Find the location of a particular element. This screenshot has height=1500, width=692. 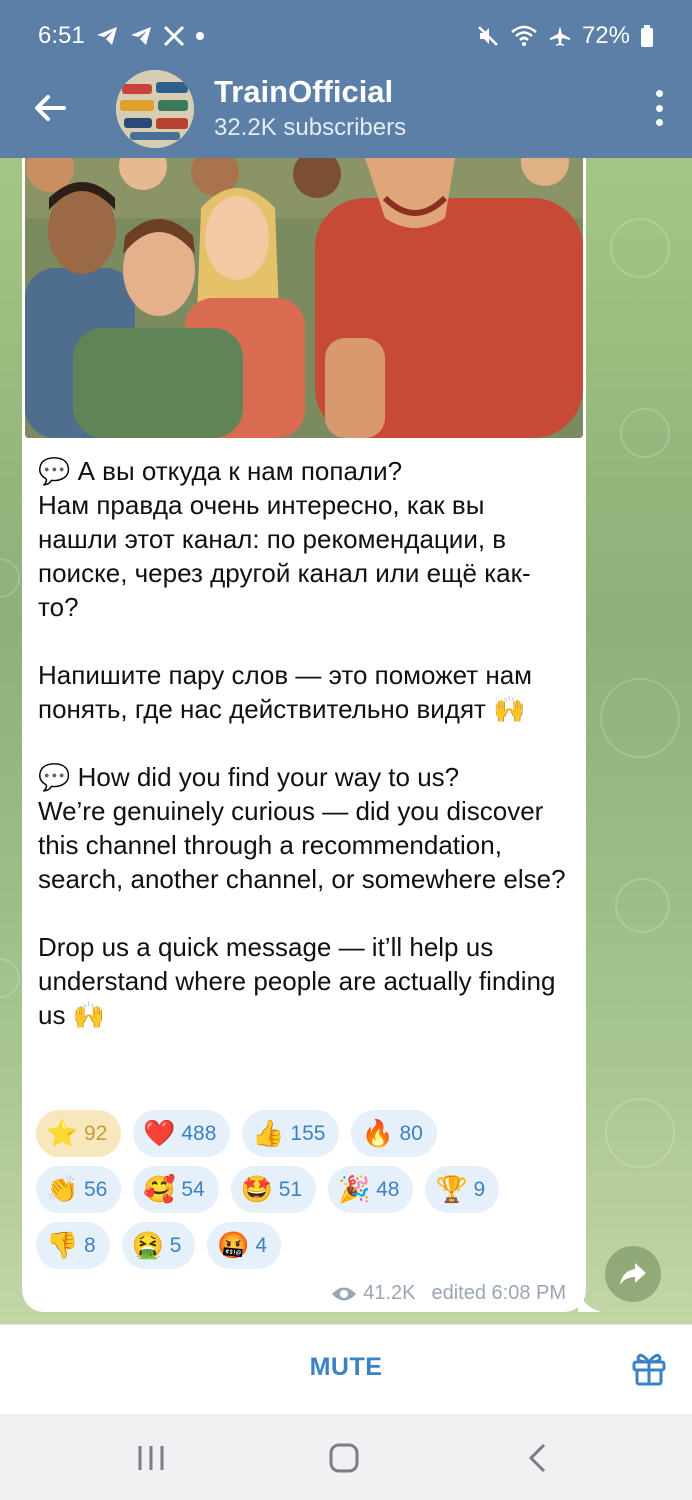

channel-title: TrainOfficial is located at coordinates (303, 92).